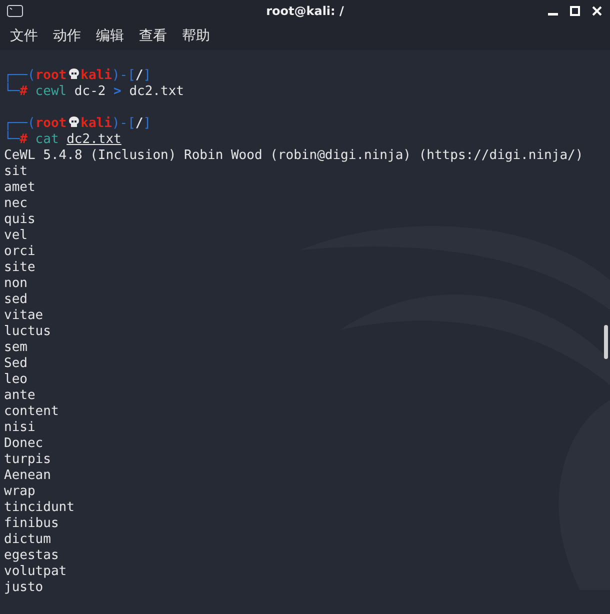 This screenshot has width=610, height=614. What do you see at coordinates (20, 267) in the screenshot?
I see `output-line: site` at bounding box center [20, 267].